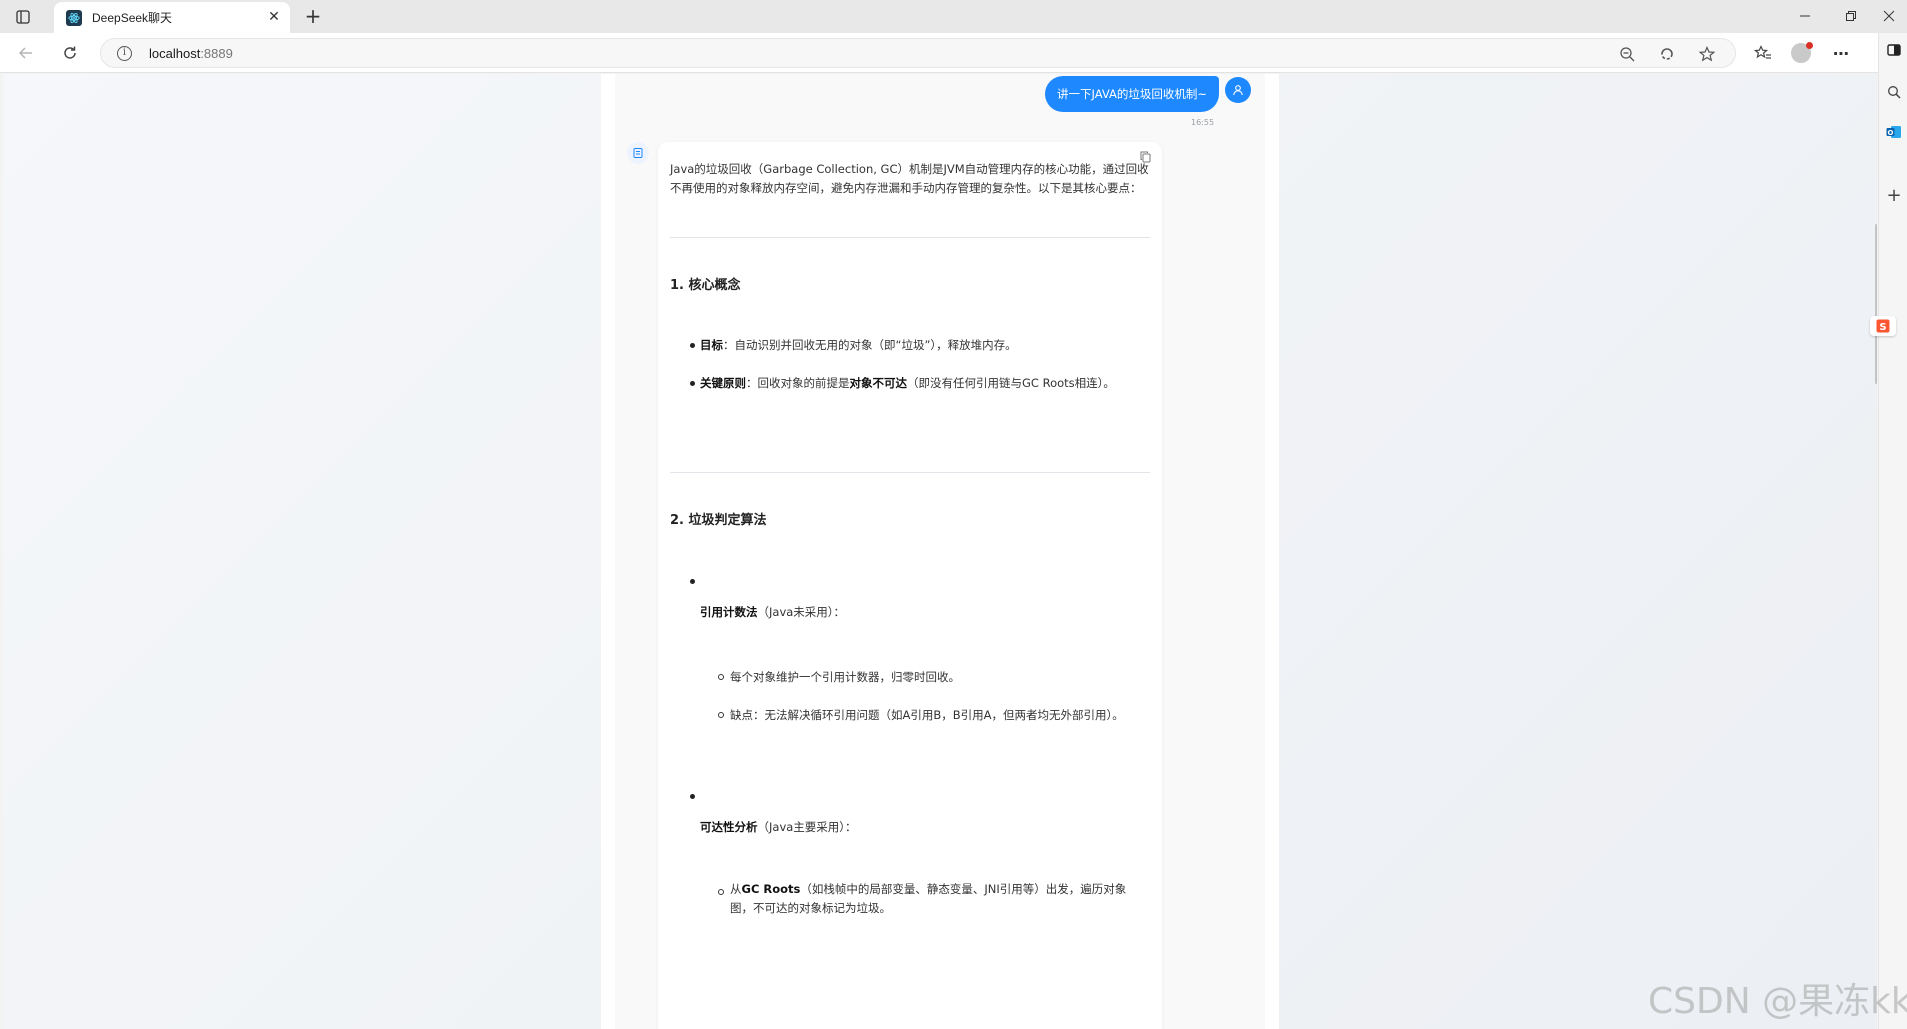 This screenshot has height=1029, width=1907. Describe the element at coordinates (798, 383) in the screenshot. I see `list-item-text: ：回收对象的前提是` at that location.